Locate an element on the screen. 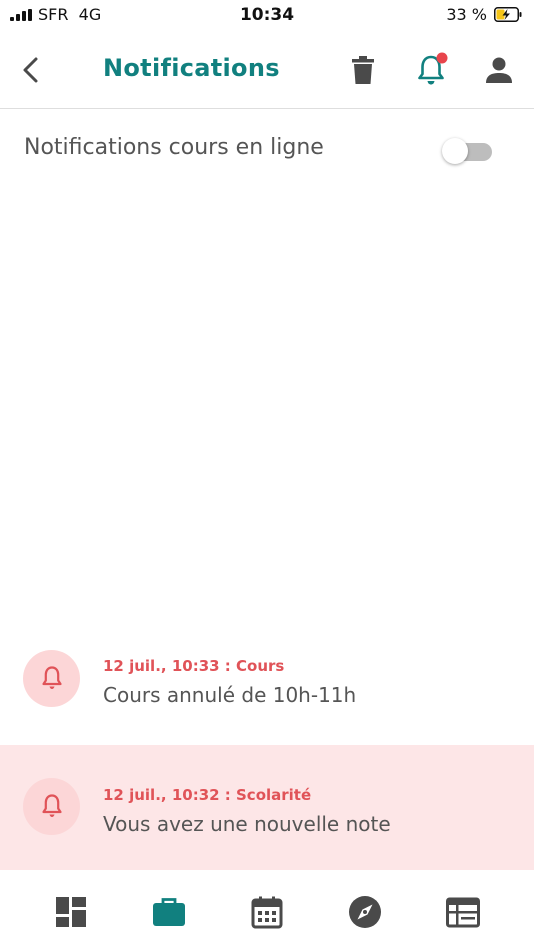  compass-icon is located at coordinates (365, 912).